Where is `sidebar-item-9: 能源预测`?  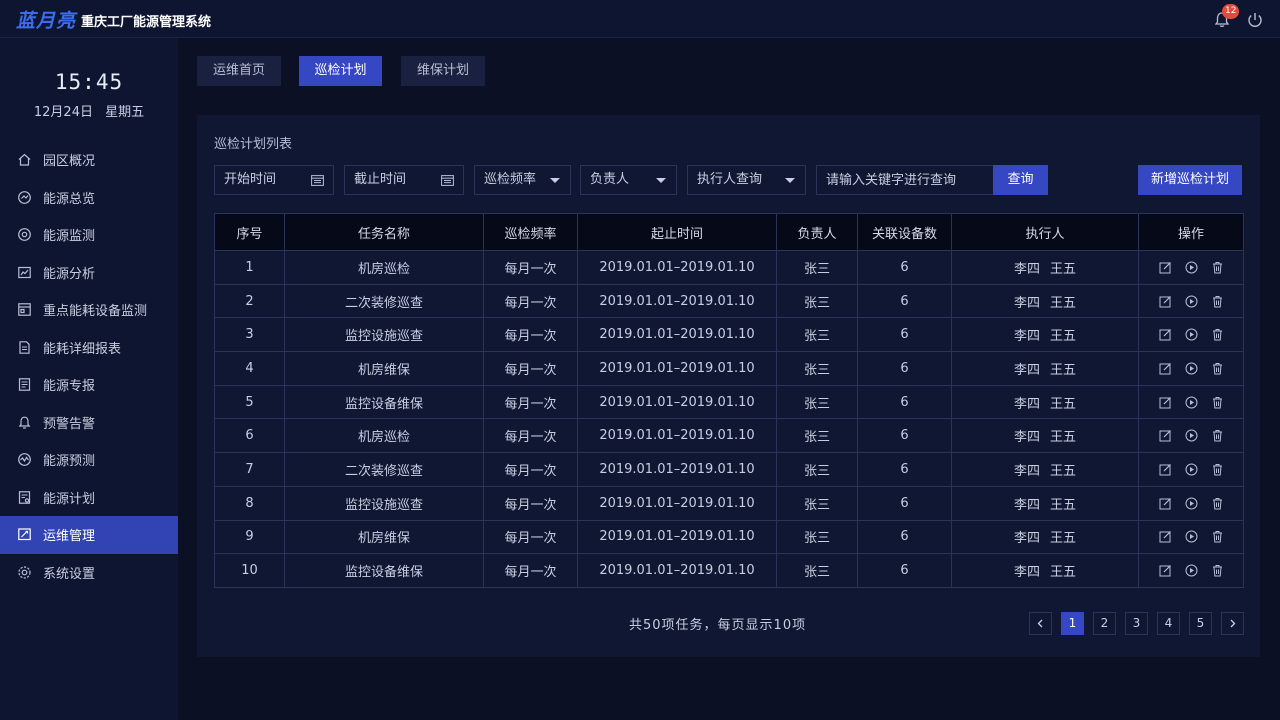 sidebar-item-9: 能源预测 is located at coordinates (89, 460).